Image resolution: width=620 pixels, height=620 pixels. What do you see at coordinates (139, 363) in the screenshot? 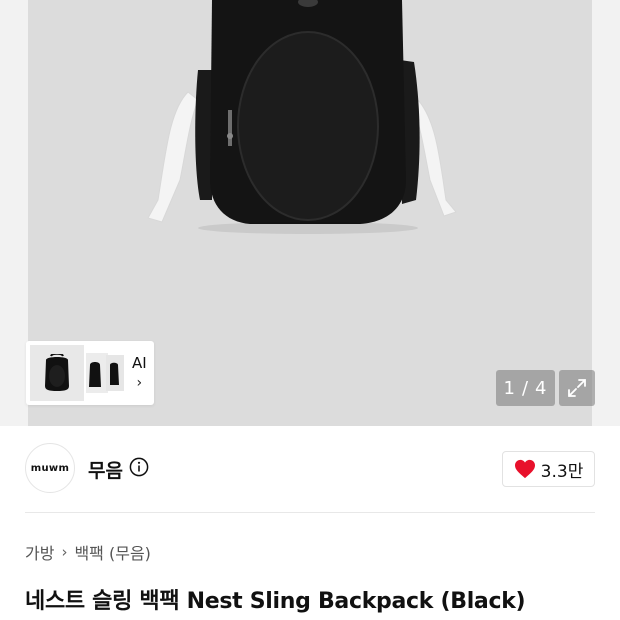
I see `ai-label: AI` at bounding box center [139, 363].